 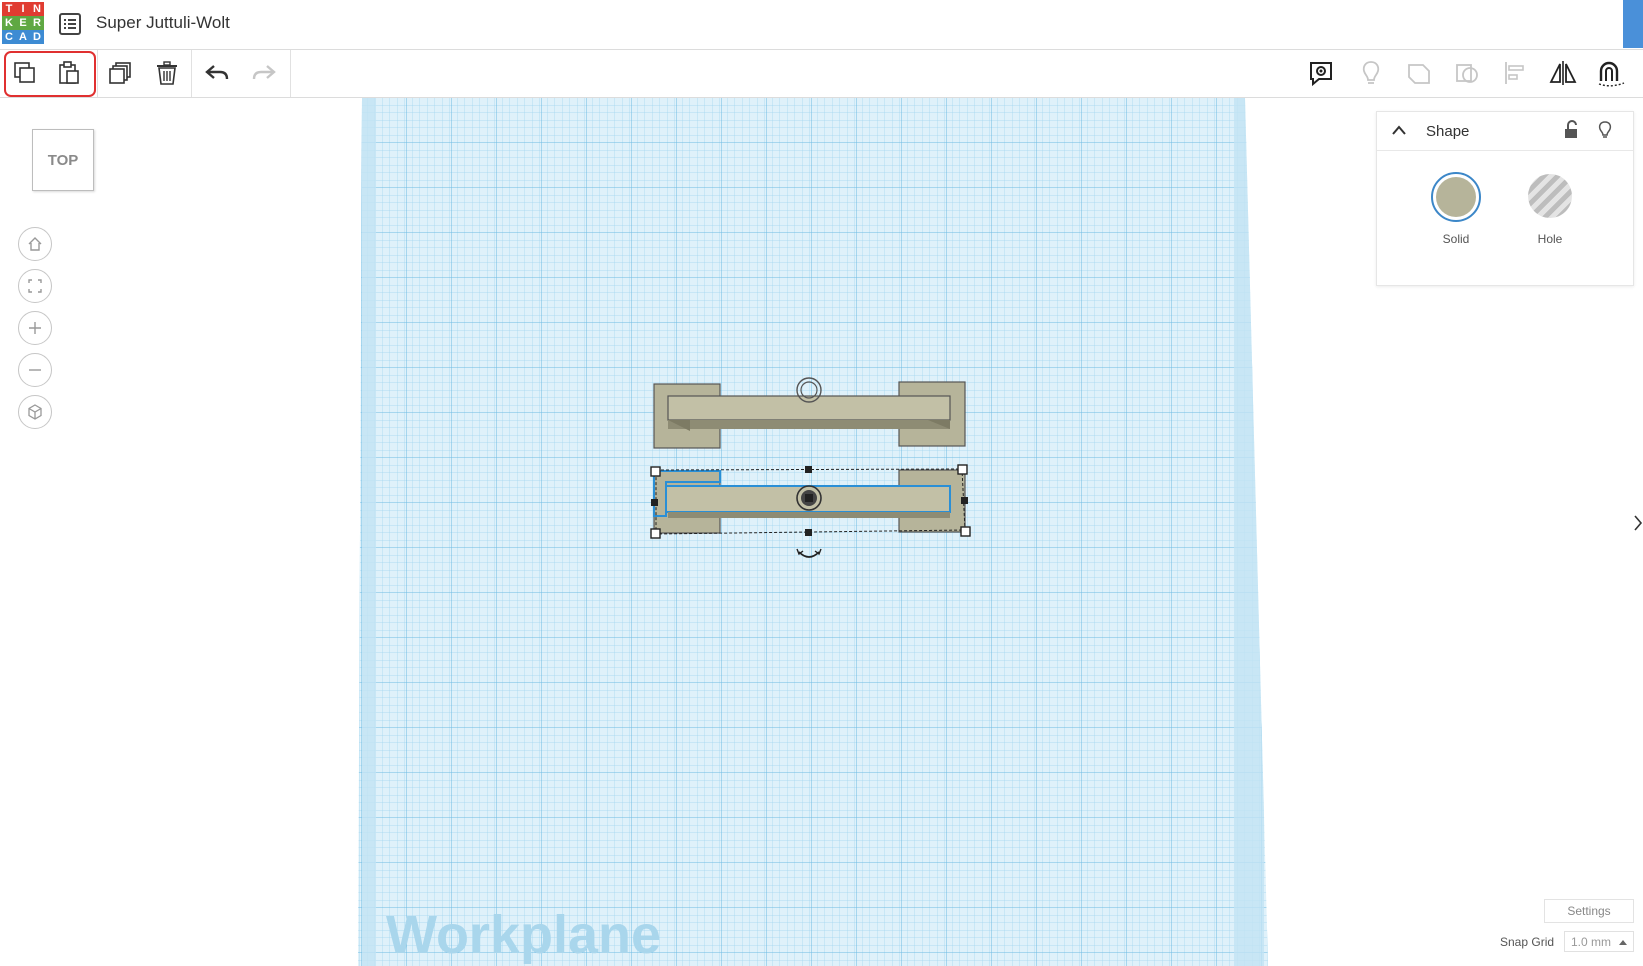 I want to click on fit-icon, so click(x=35, y=286).